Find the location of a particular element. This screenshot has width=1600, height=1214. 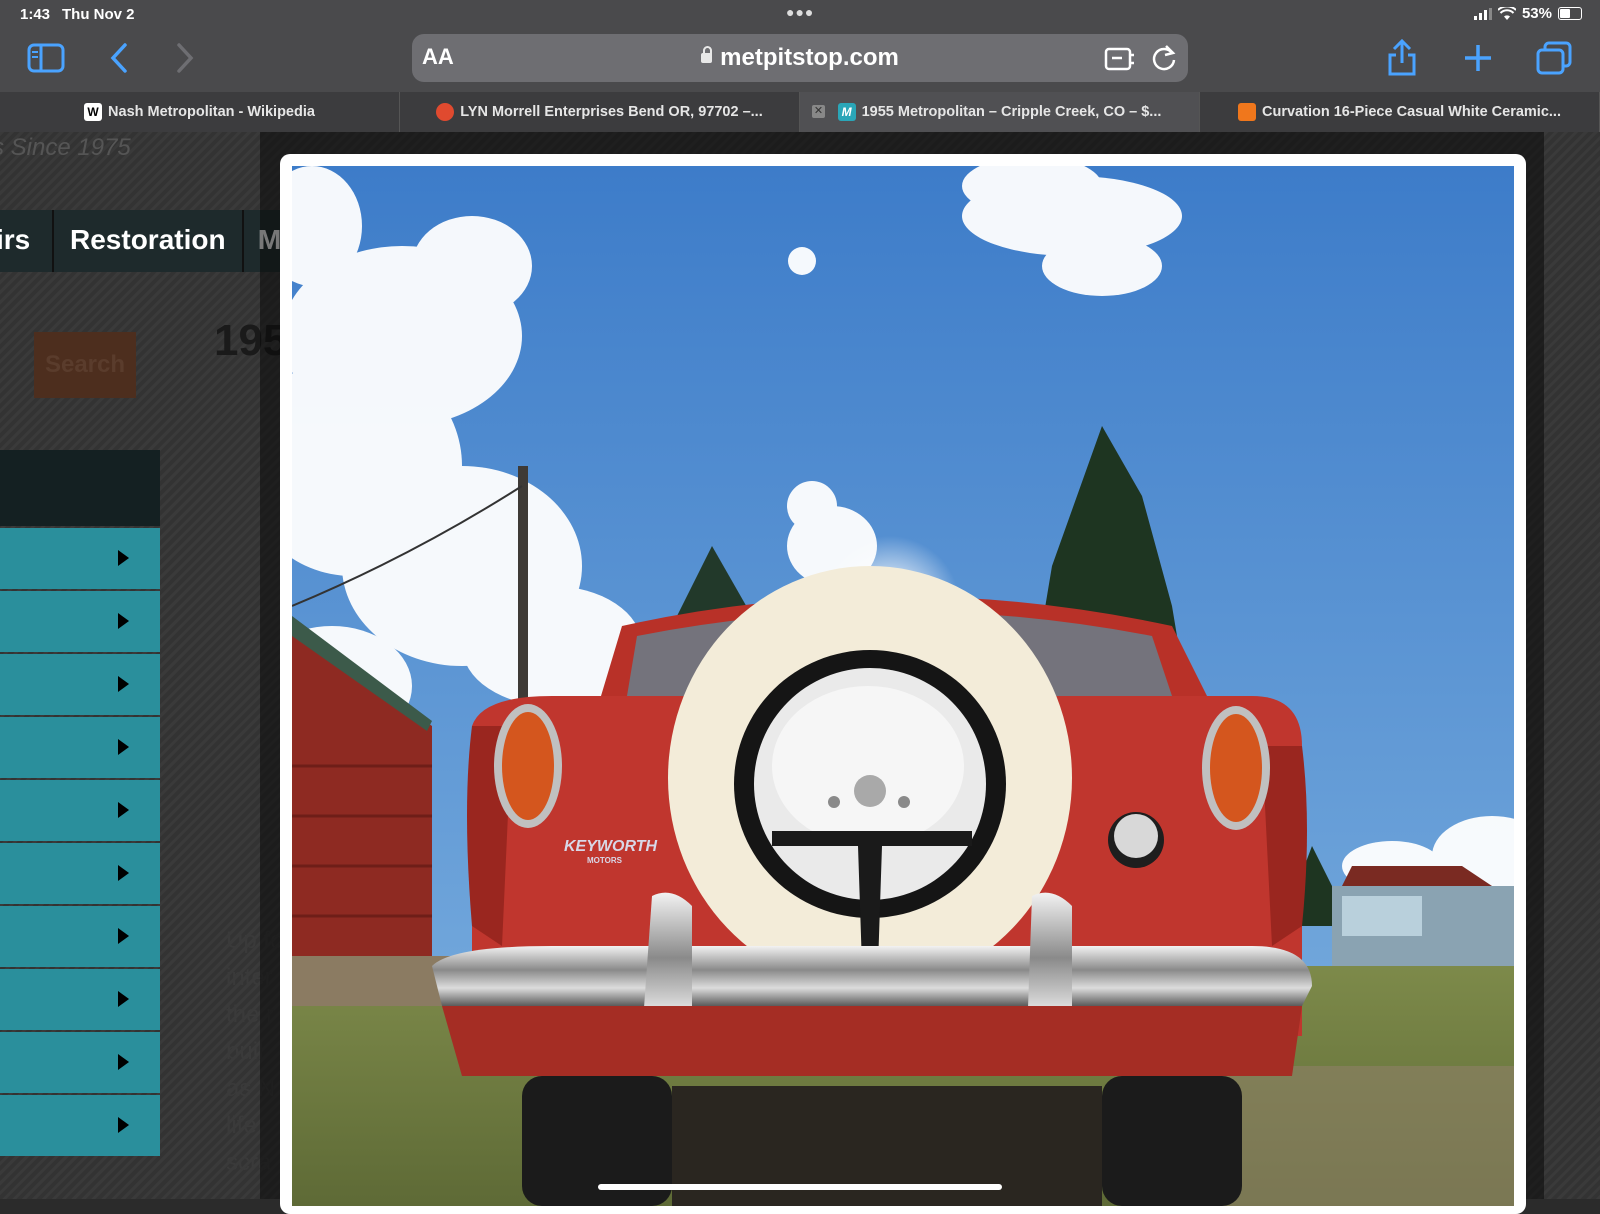

wikipedia-favicon-icon: W is located at coordinates (93, 112).